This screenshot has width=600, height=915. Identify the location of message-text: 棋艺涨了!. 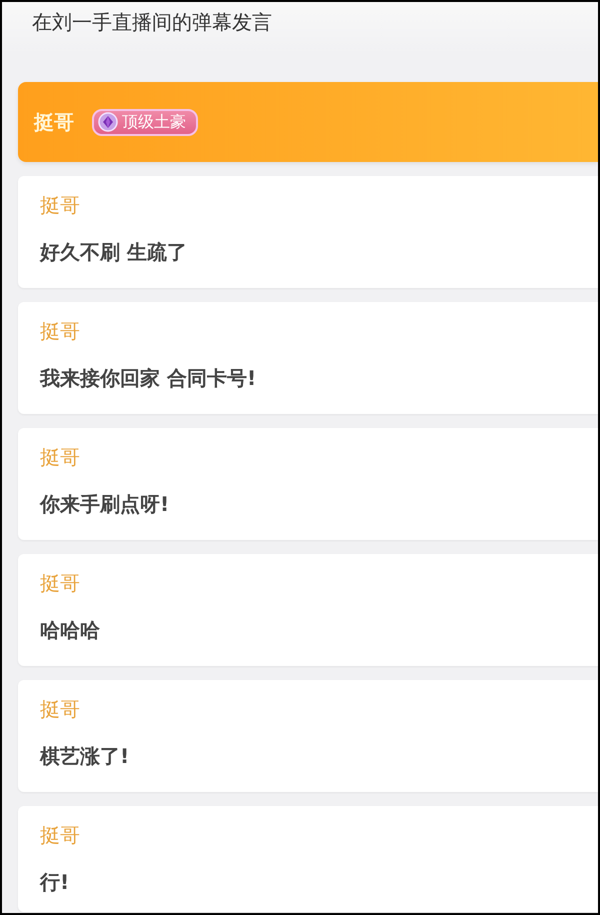
(85, 756).